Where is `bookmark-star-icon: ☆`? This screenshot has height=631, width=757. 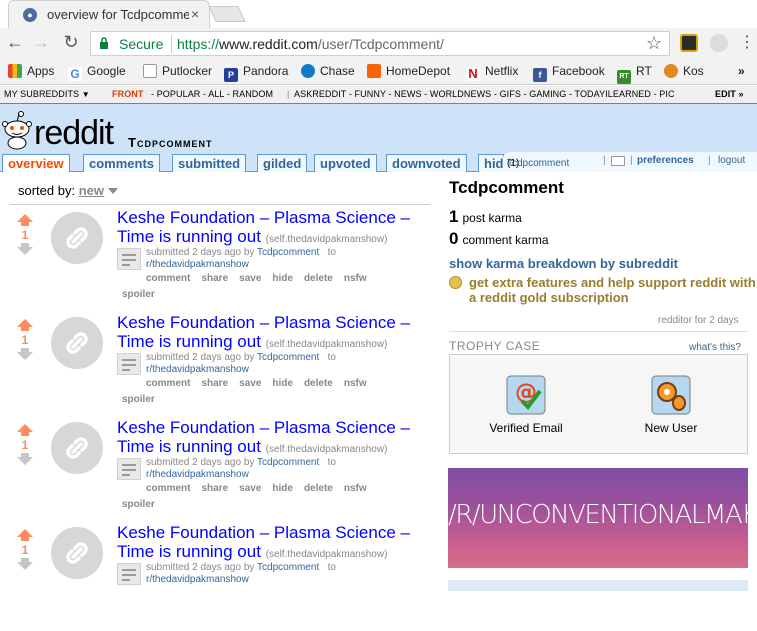 bookmark-star-icon: ☆ is located at coordinates (654, 43).